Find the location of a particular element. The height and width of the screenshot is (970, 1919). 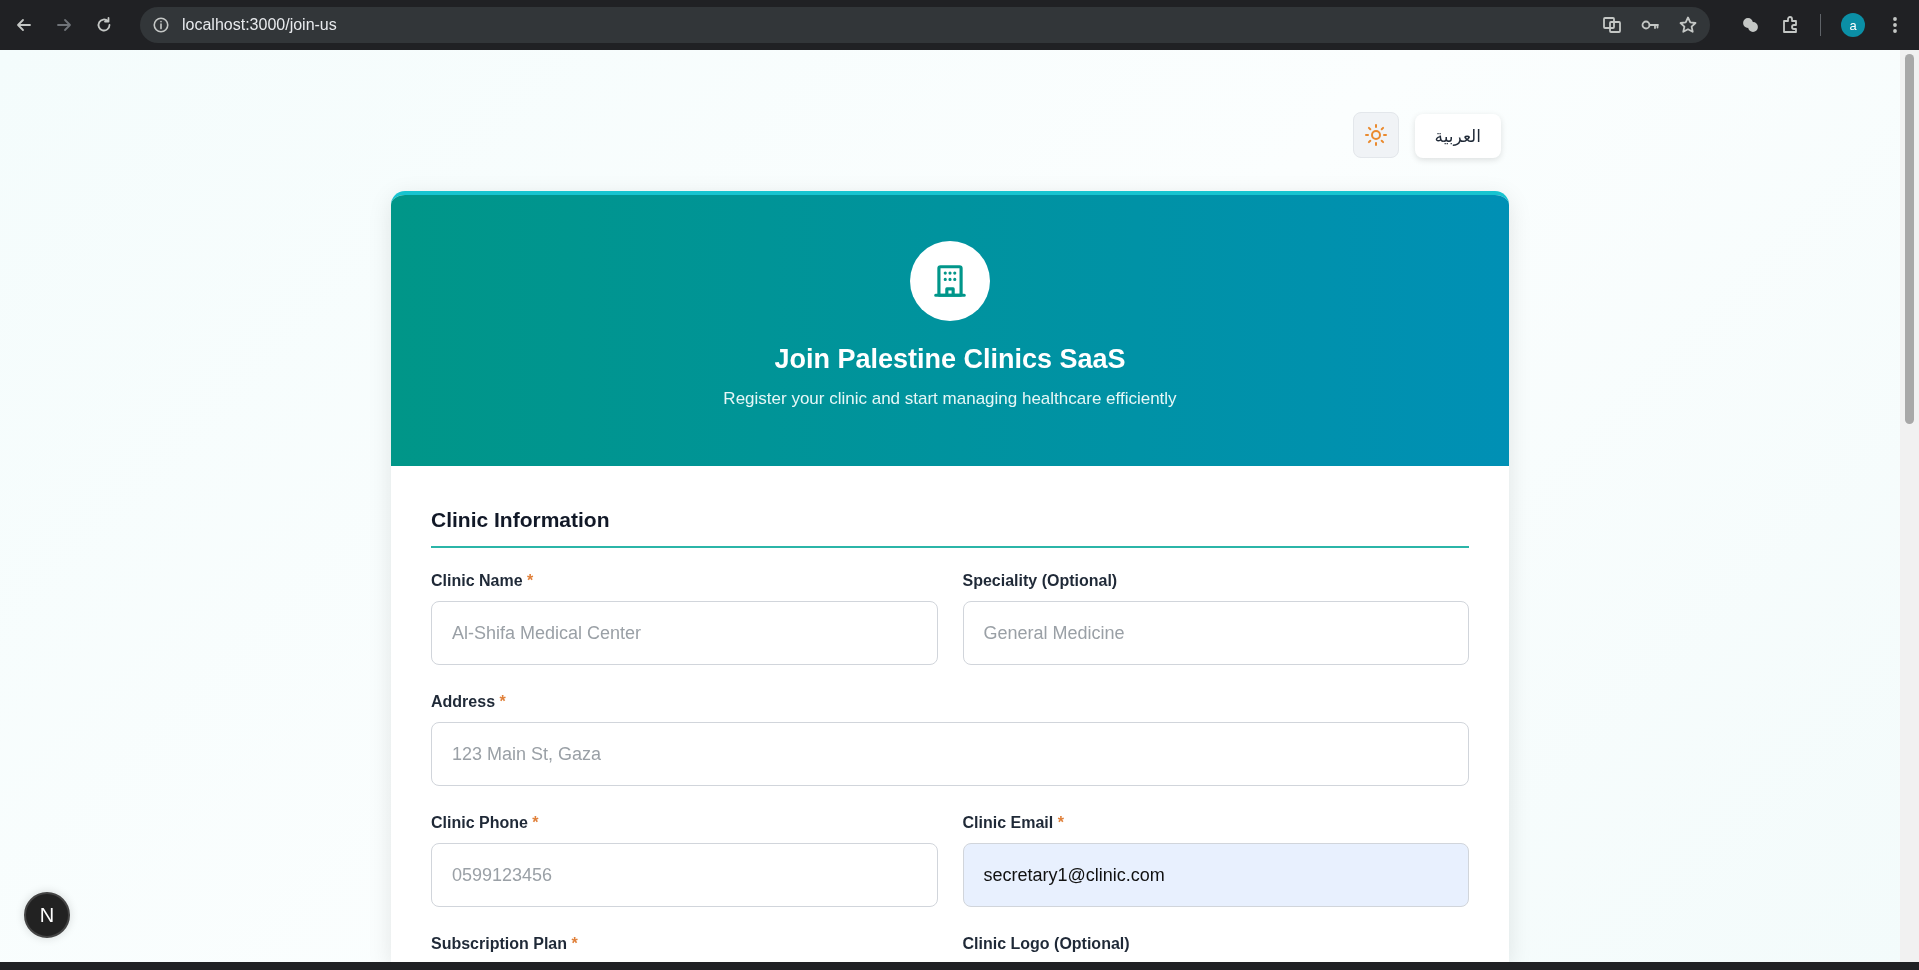

address-bar: localhost:3000/join-us is located at coordinates (925, 25).